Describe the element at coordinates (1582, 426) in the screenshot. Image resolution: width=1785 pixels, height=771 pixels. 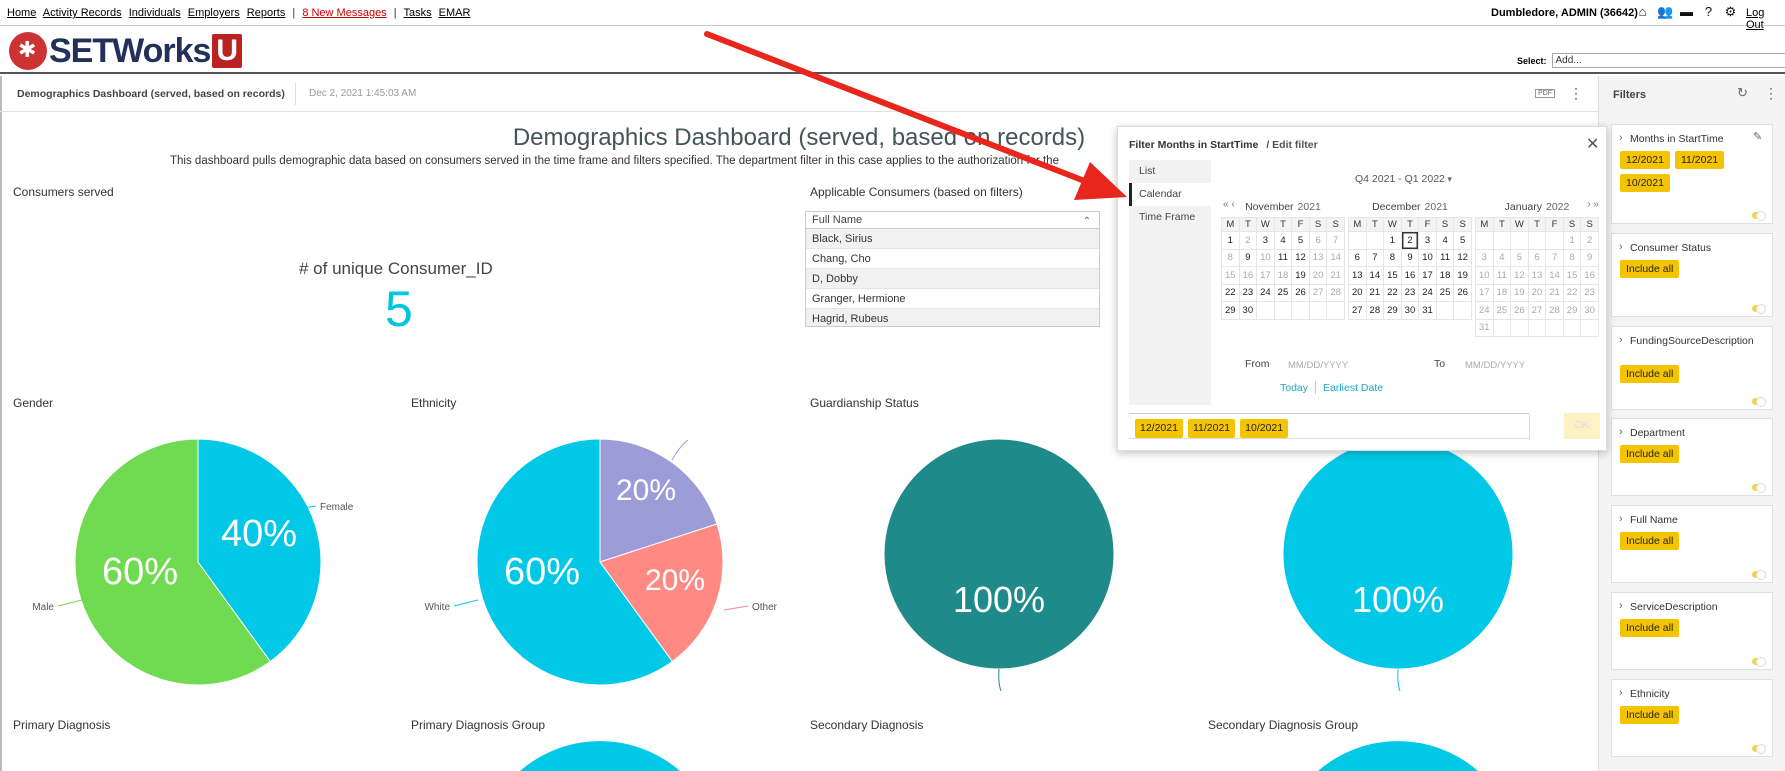
I see `ok-button: OK` at that location.